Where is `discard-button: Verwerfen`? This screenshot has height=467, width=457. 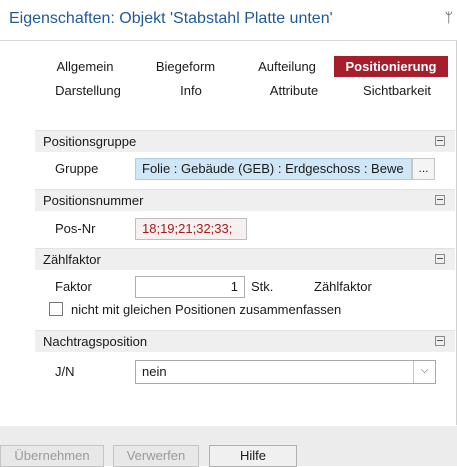
discard-button: Verwerfen is located at coordinates (156, 456).